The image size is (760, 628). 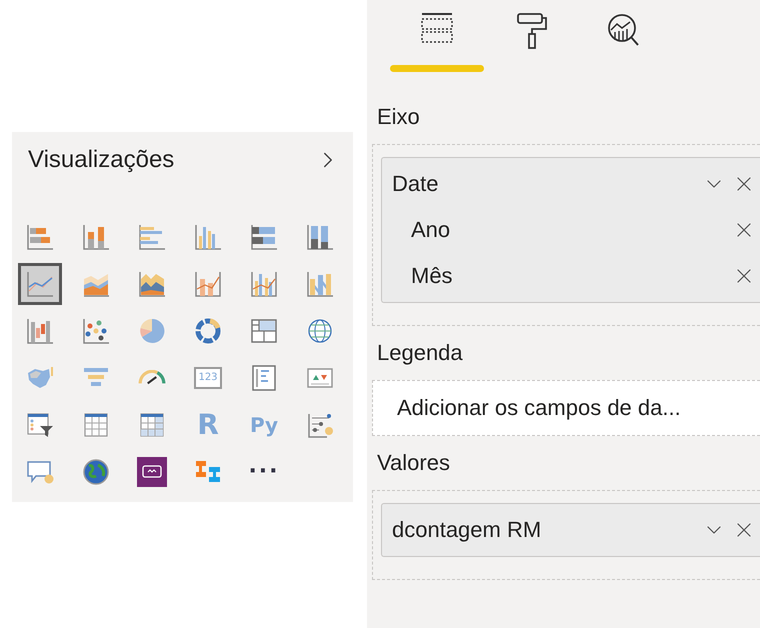 What do you see at coordinates (431, 230) in the screenshot?
I see `field-name: Ano` at bounding box center [431, 230].